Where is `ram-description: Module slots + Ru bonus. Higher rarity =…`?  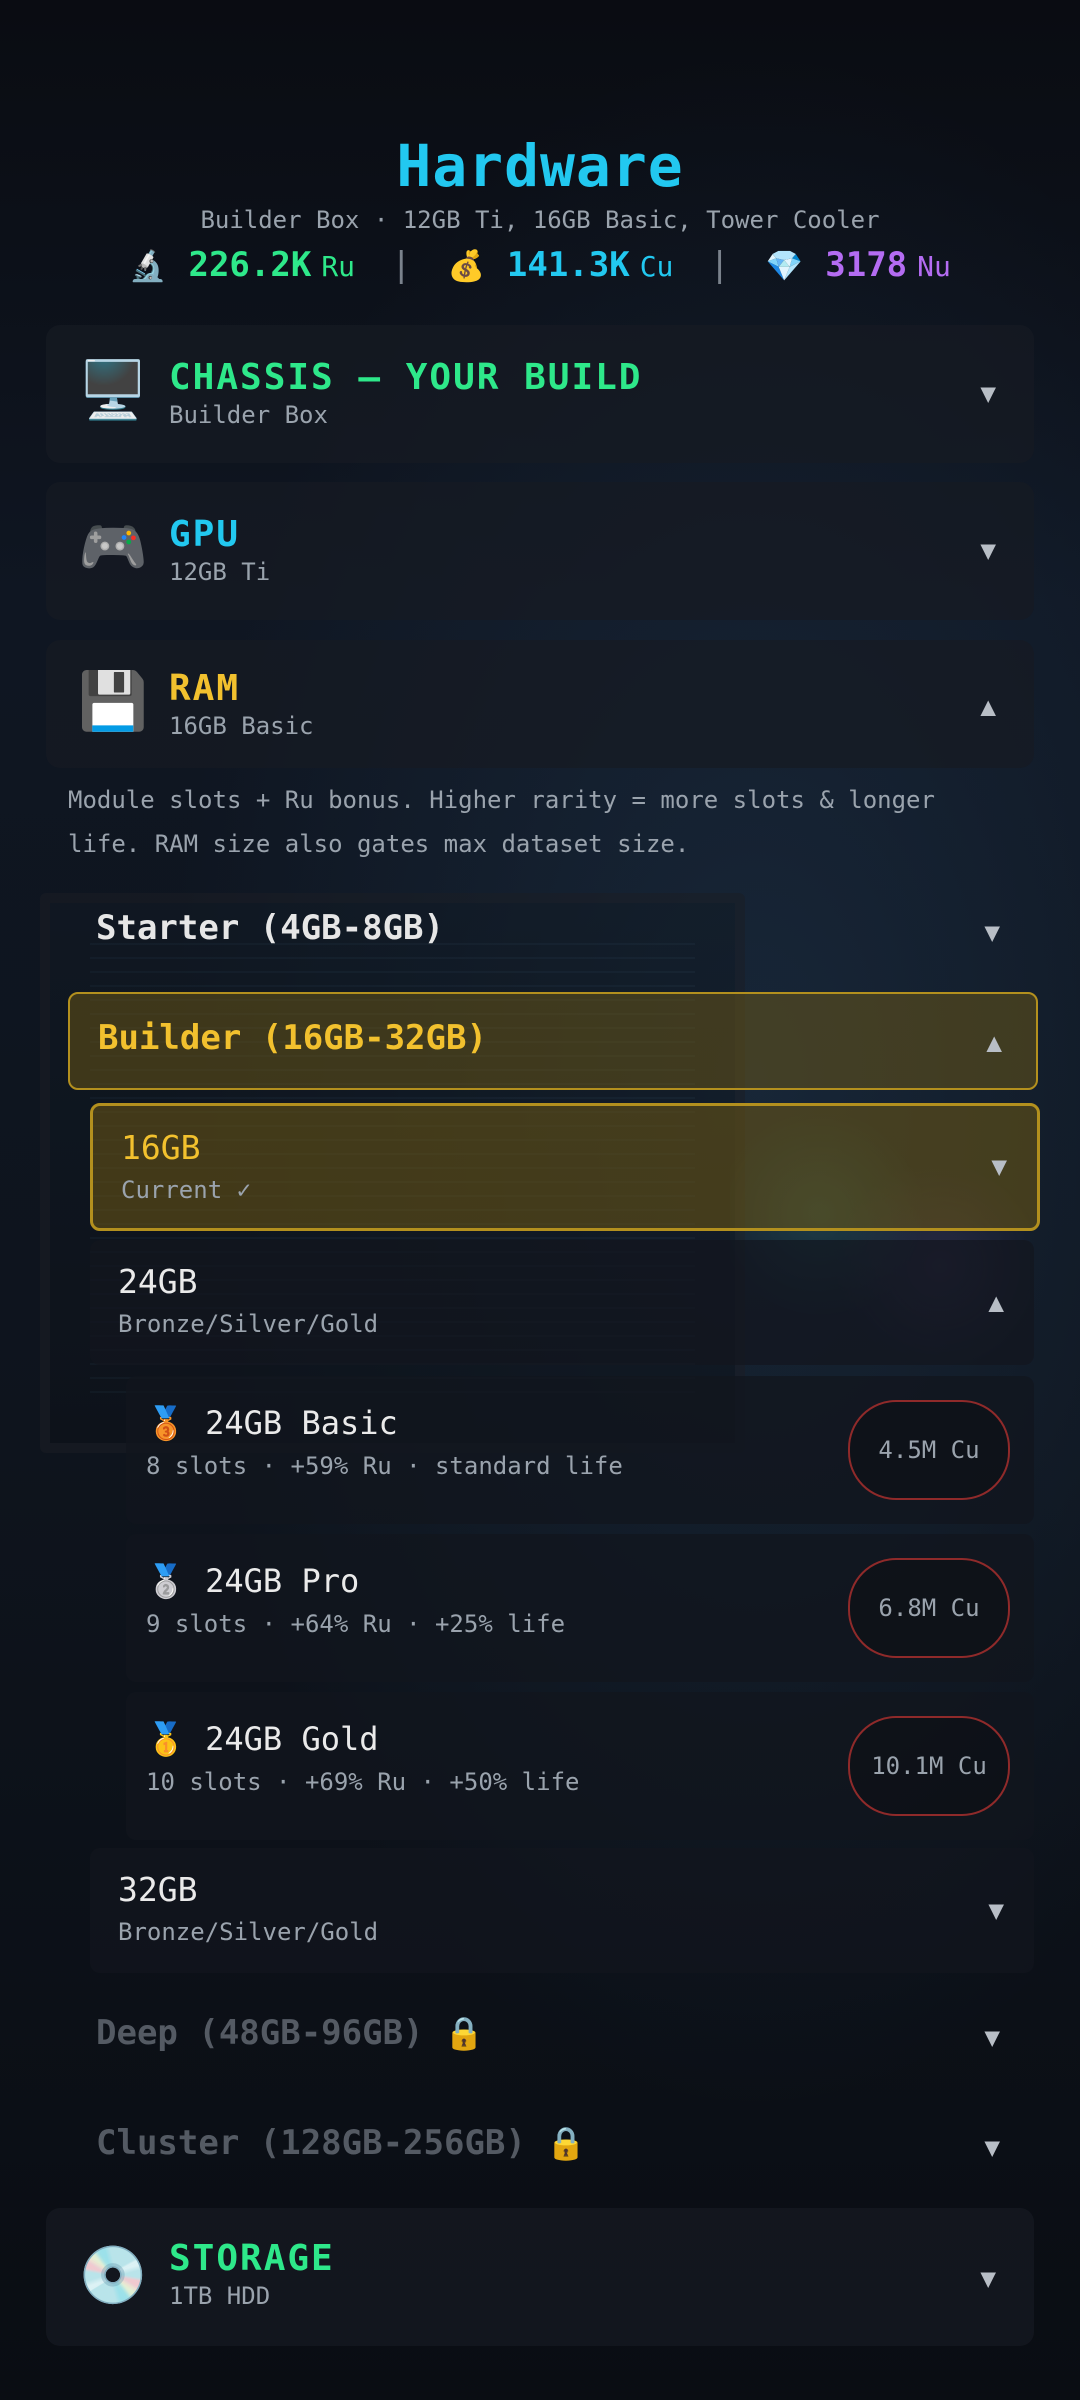 ram-description: Module slots + Ru bonus. Higher rarity =… is located at coordinates (501, 822).